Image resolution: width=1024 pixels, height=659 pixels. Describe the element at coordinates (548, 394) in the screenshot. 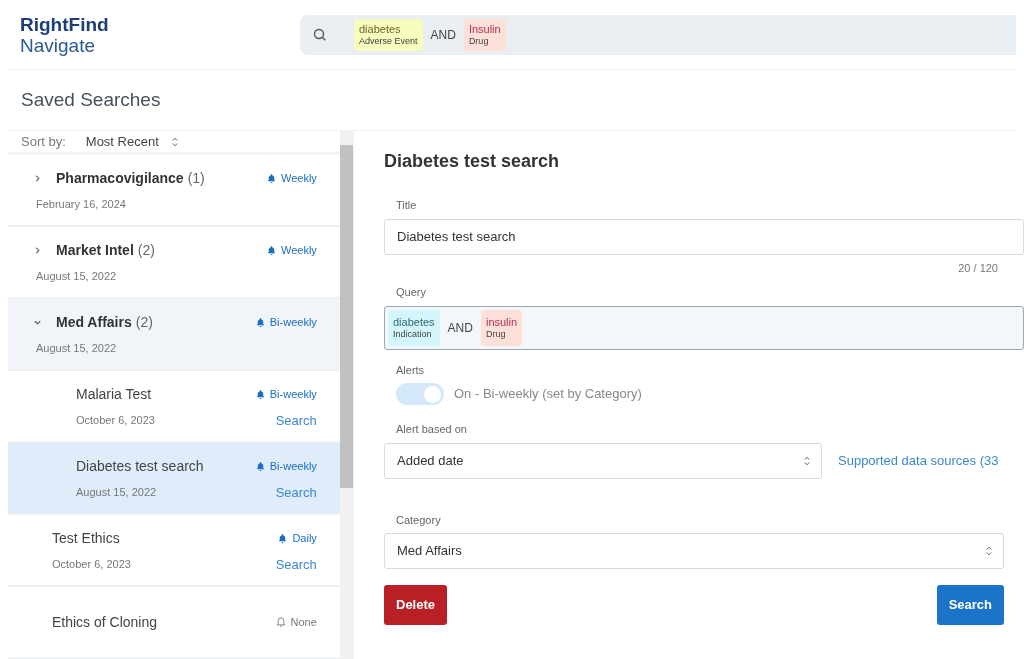

I see `toggle-label: On - Bi-weekly (set by Category)` at that location.